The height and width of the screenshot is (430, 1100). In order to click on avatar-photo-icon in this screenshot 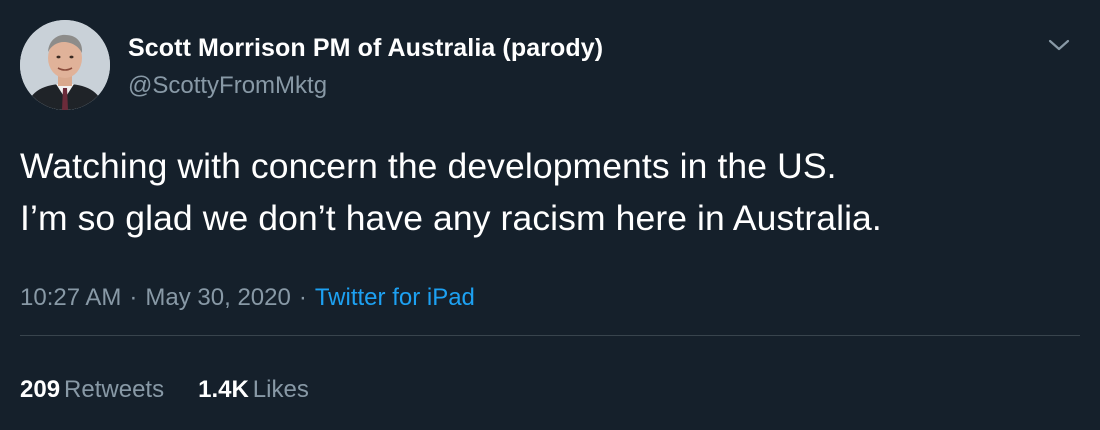, I will do `click(65, 65)`.